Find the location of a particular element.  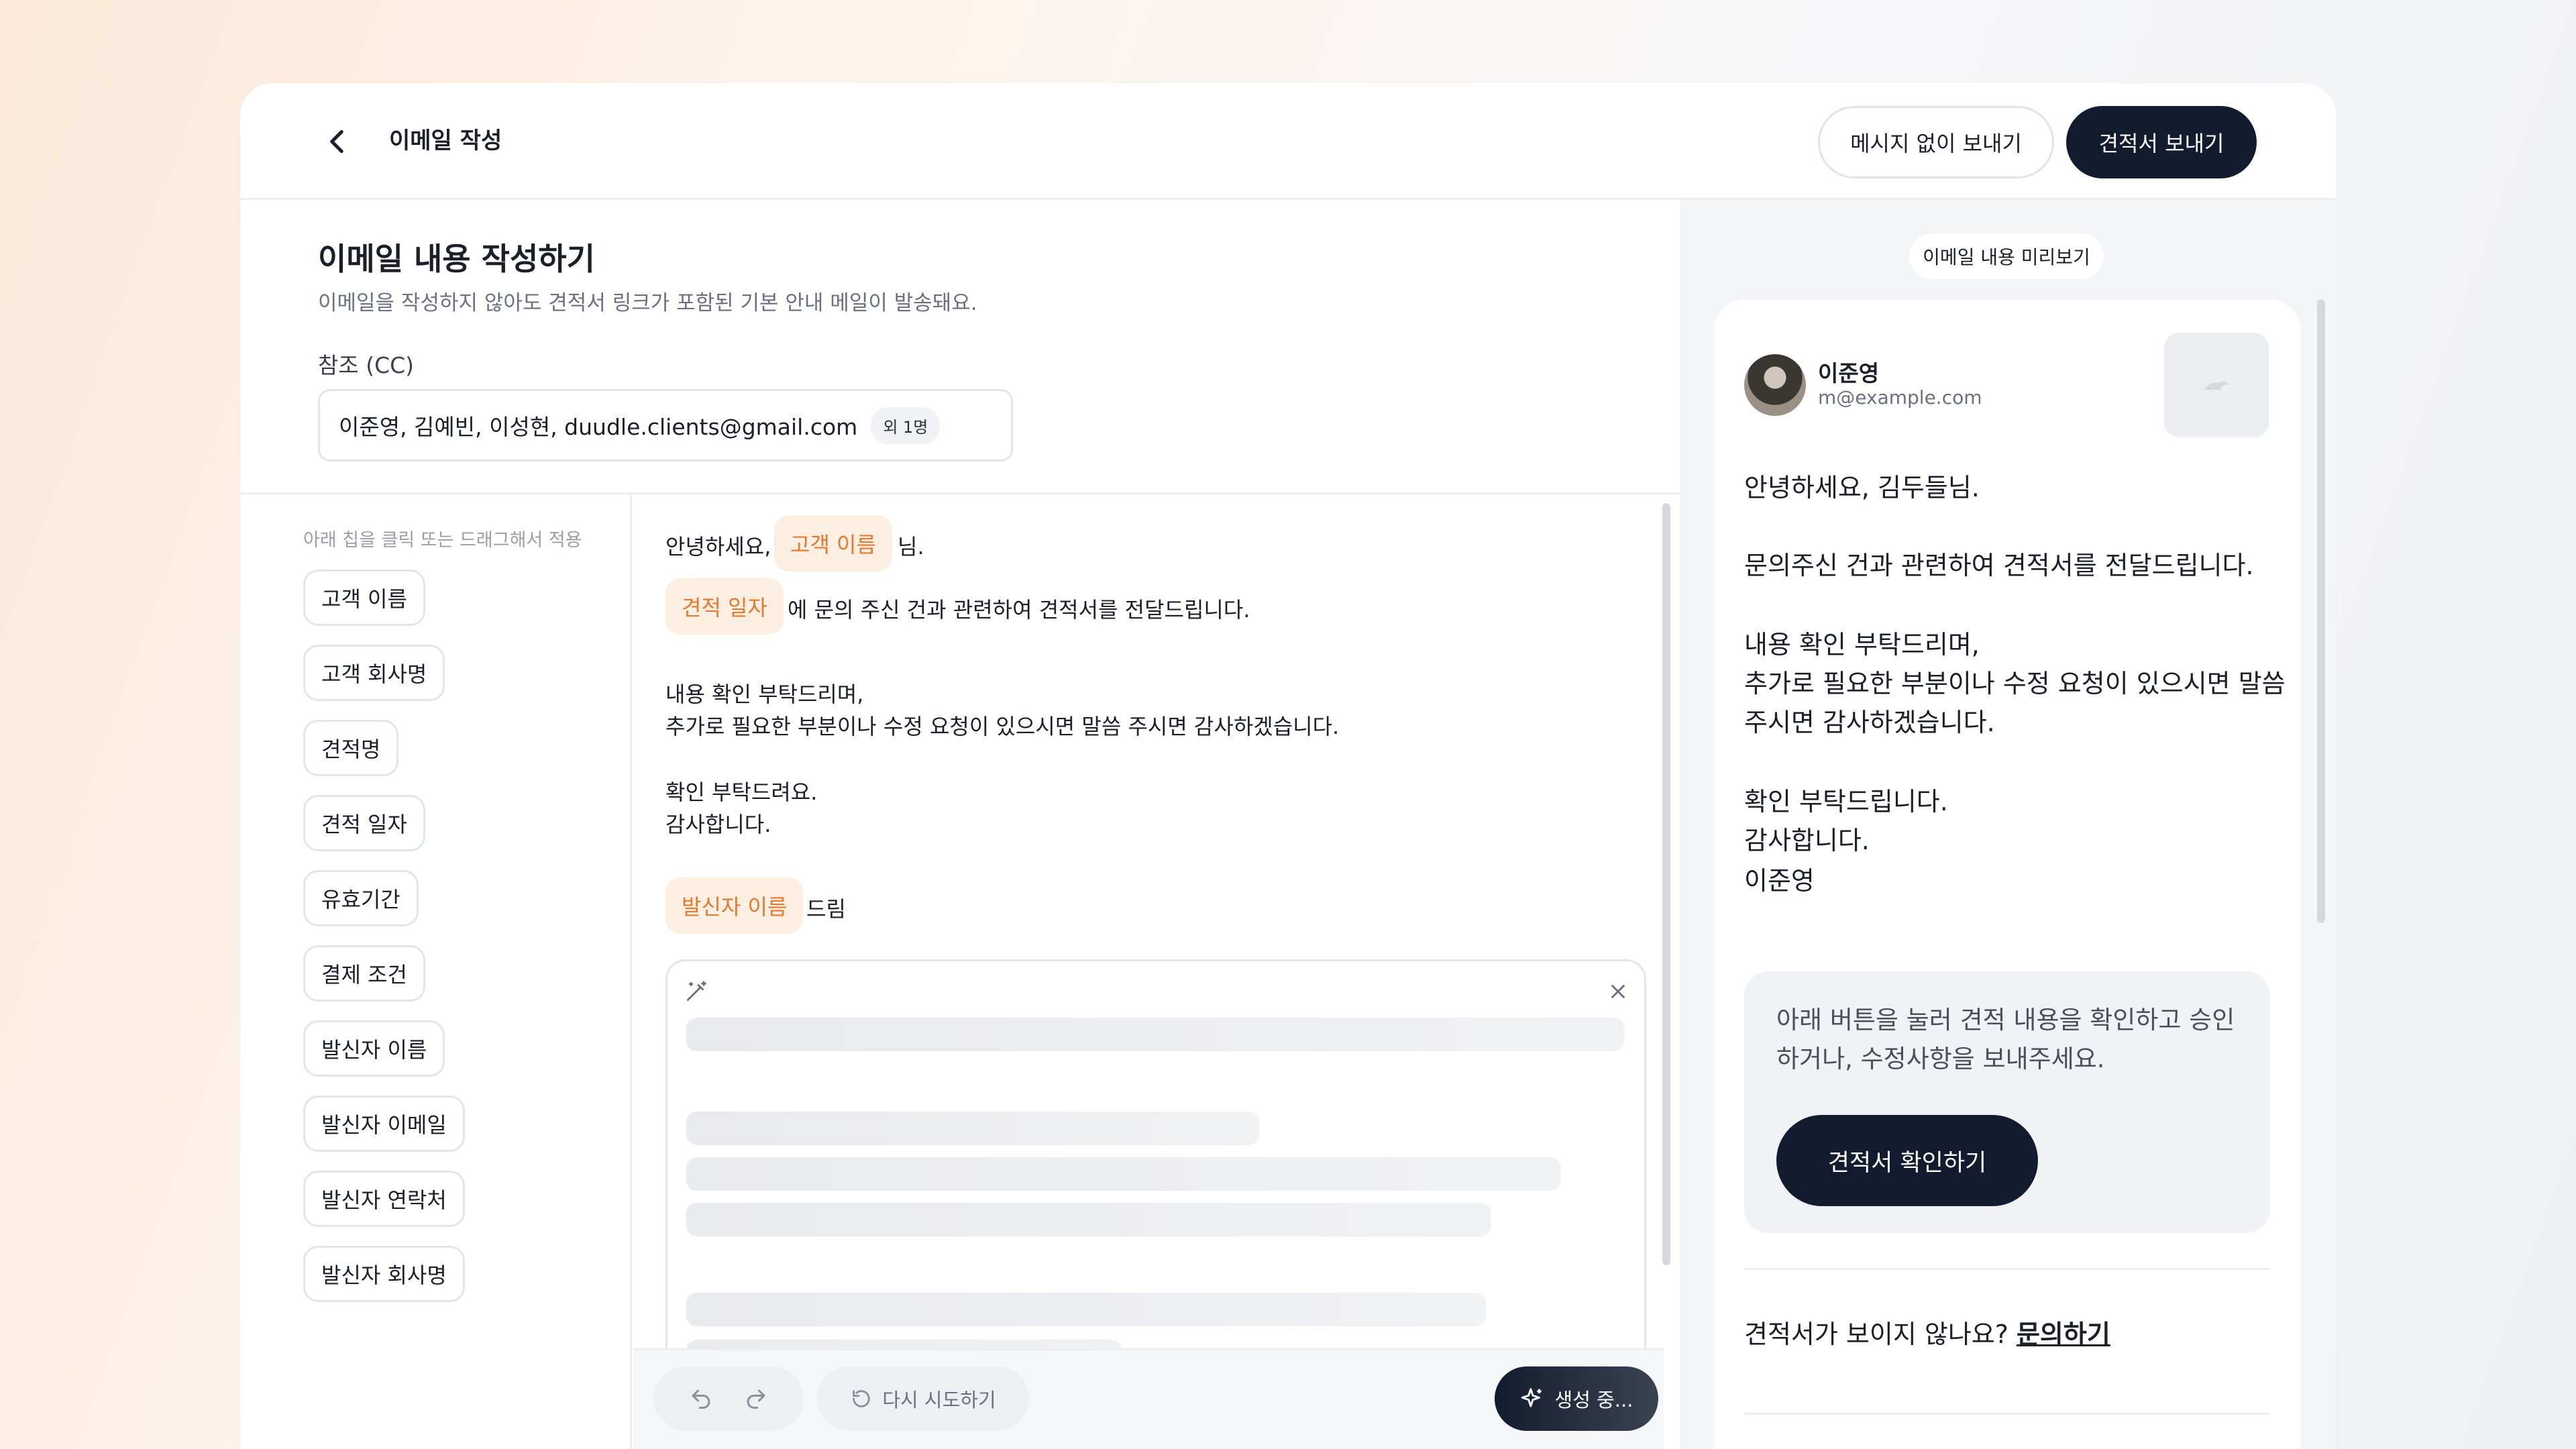

editor-sign-suffix: 드림 is located at coordinates (826, 909).